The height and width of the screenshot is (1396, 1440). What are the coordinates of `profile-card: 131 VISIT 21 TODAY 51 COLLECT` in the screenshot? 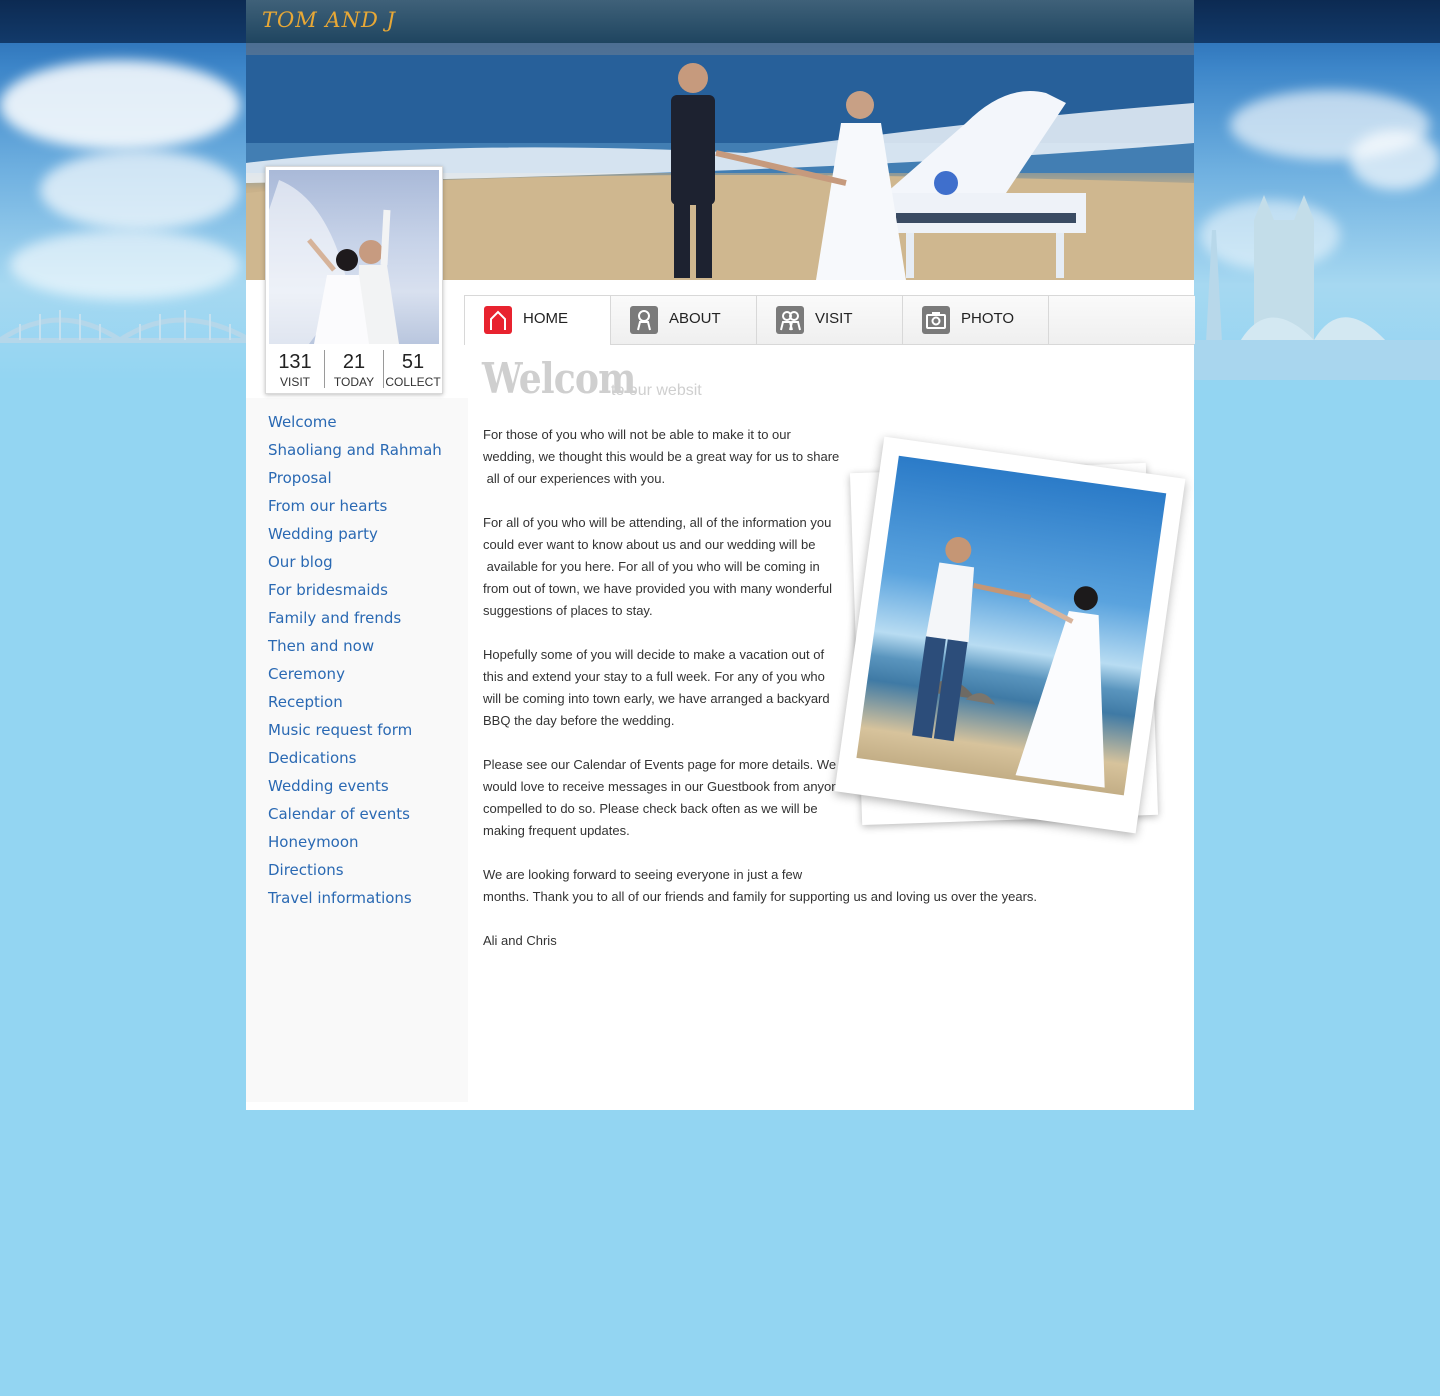 It's located at (354, 280).